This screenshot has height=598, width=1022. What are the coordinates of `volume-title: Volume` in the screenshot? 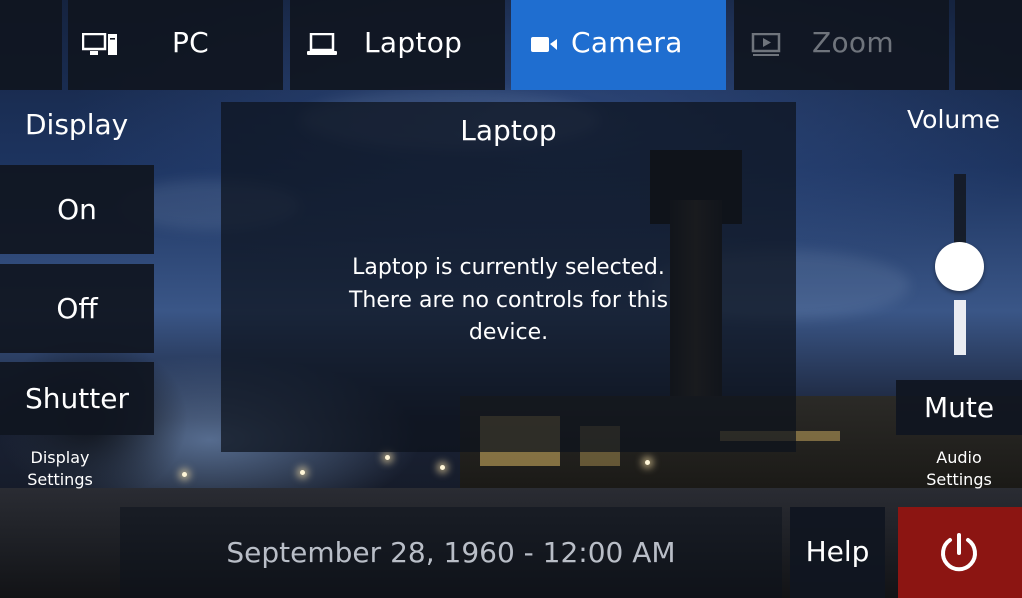 It's located at (953, 119).